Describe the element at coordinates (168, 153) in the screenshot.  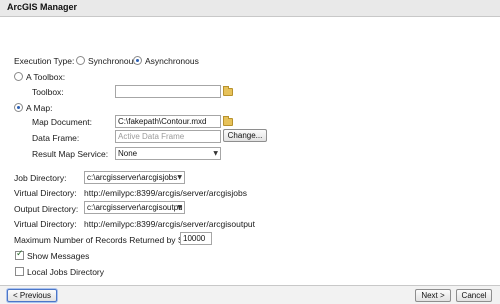
I see `result-map-service-select: None ▼` at that location.